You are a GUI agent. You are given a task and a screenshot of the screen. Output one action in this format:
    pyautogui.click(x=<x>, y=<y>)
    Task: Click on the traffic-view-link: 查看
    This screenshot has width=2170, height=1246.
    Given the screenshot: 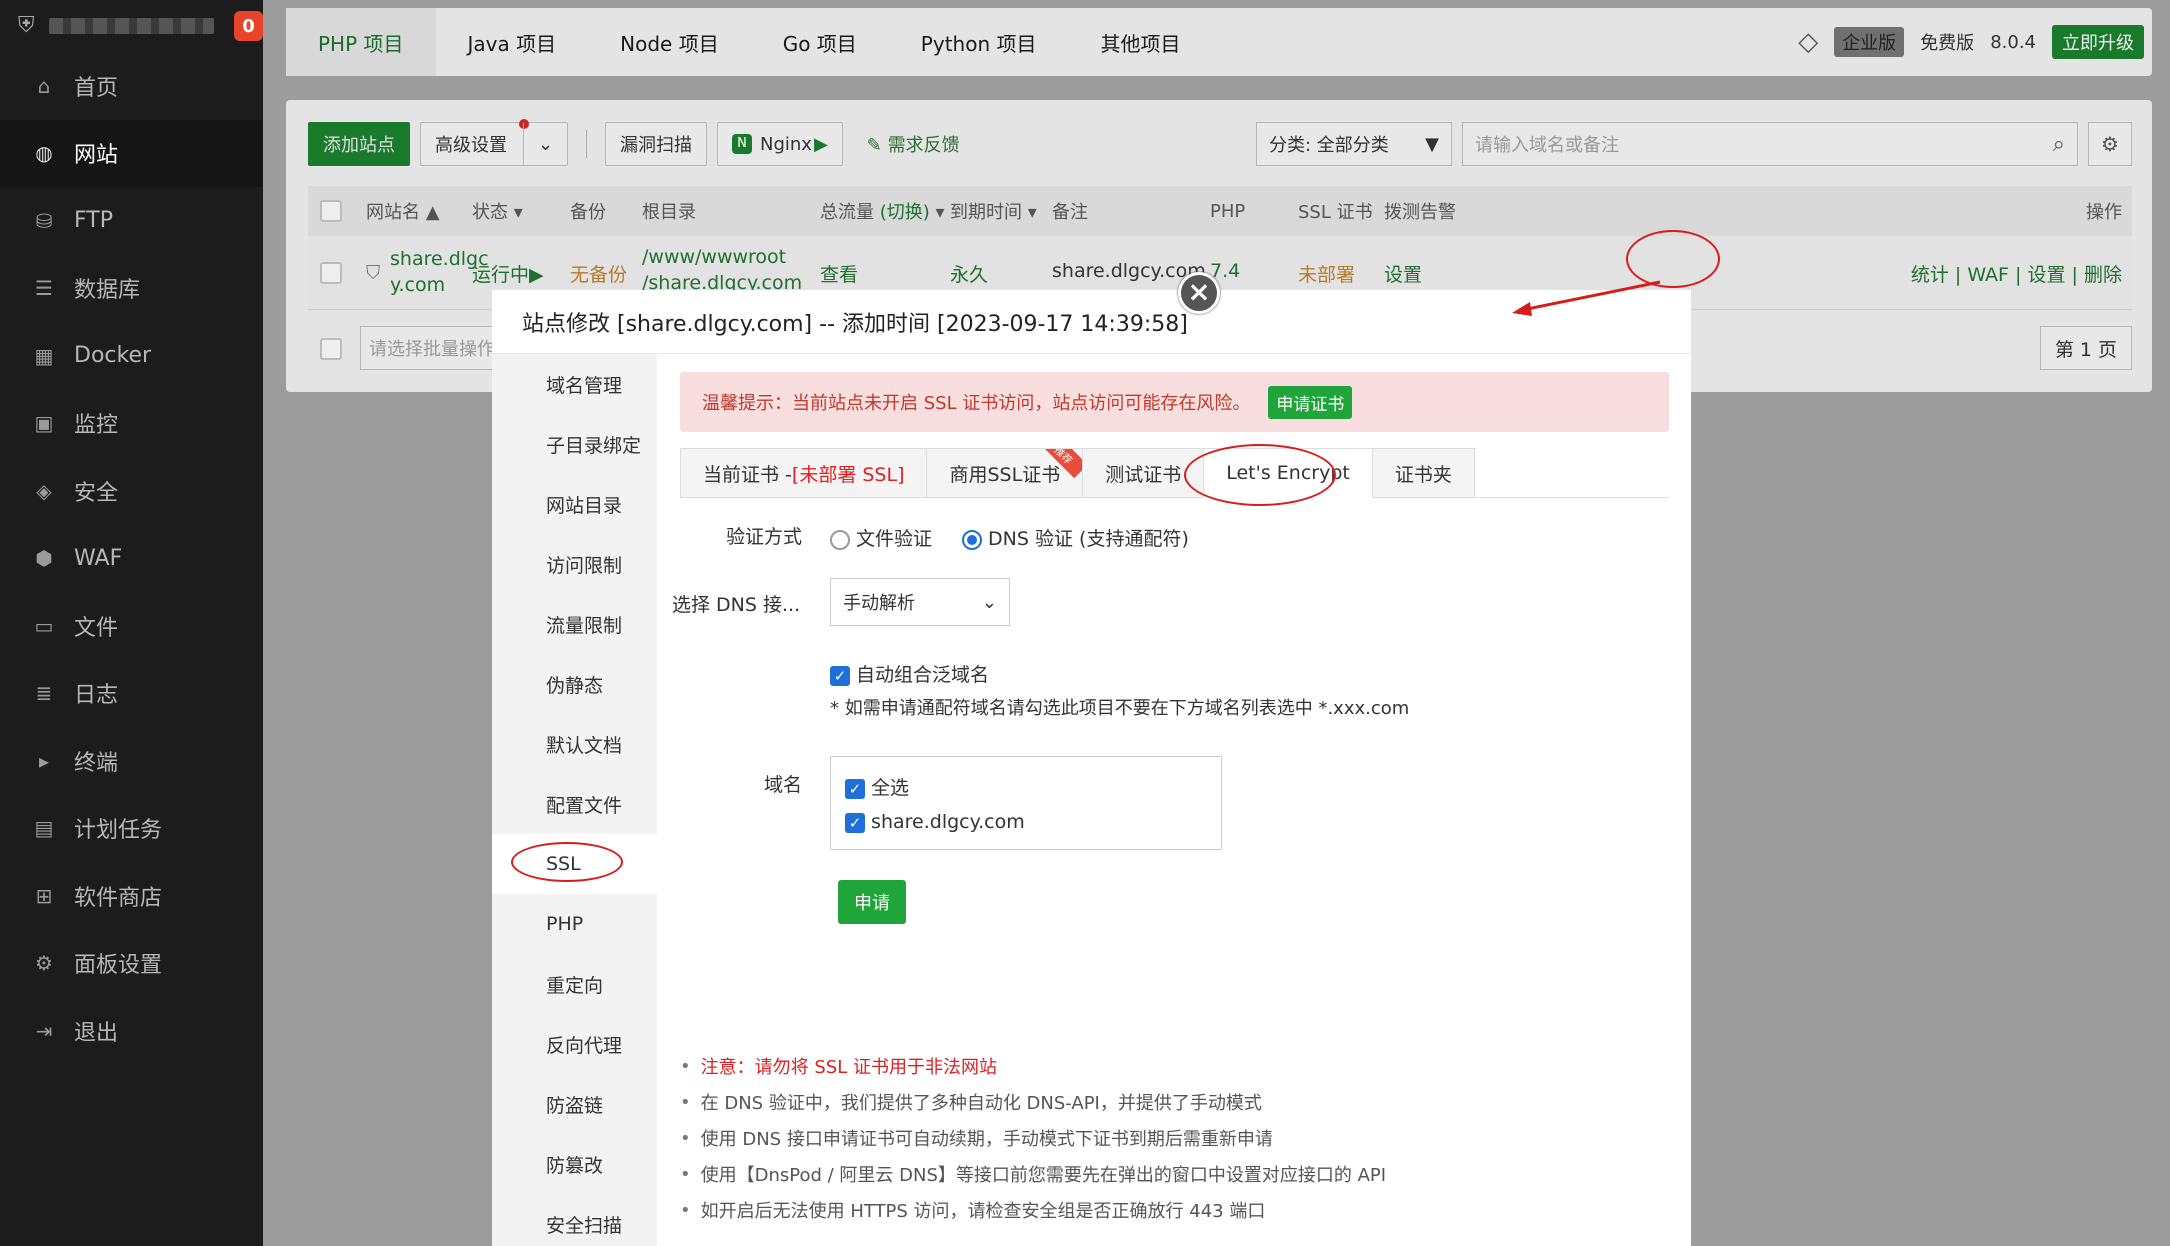 What is the action you would take?
    pyautogui.click(x=839, y=273)
    